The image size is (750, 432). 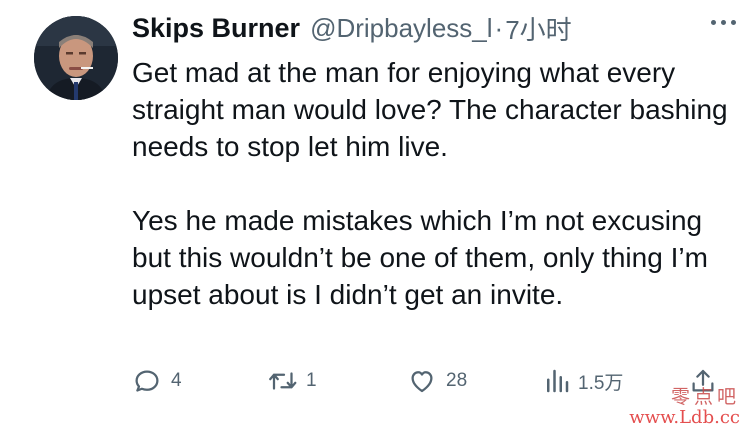 I want to click on tweet-header: Skips Burner @Dripbayless_l · 7小时, so click(x=432, y=28).